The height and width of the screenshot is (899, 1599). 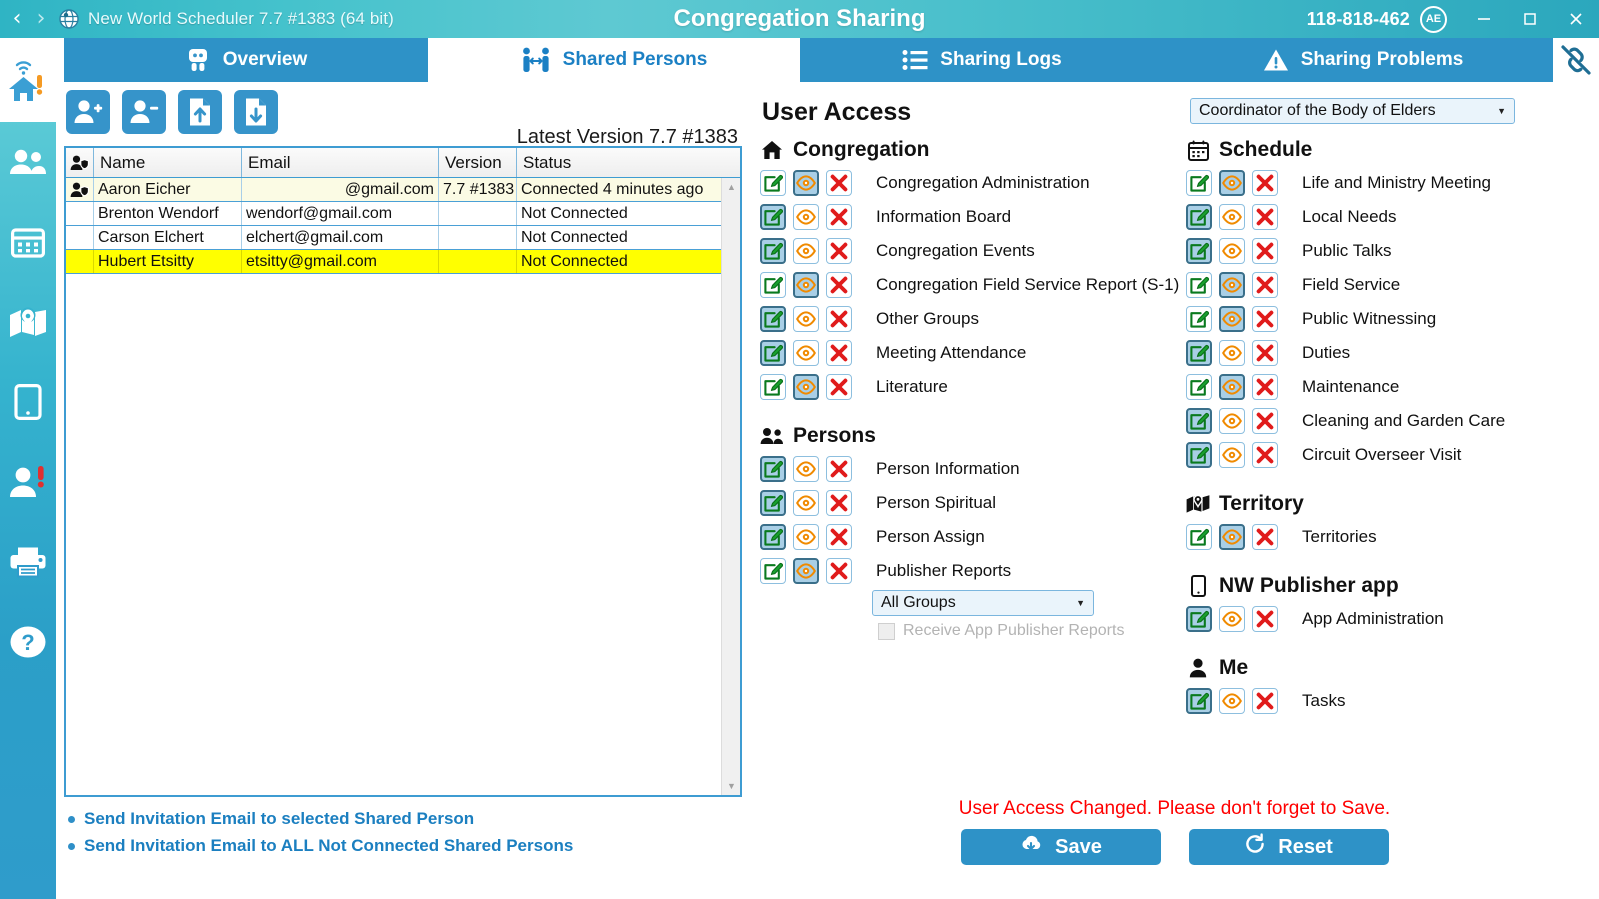 I want to click on table-scrollbar: ▲ ▼, so click(x=730, y=486).